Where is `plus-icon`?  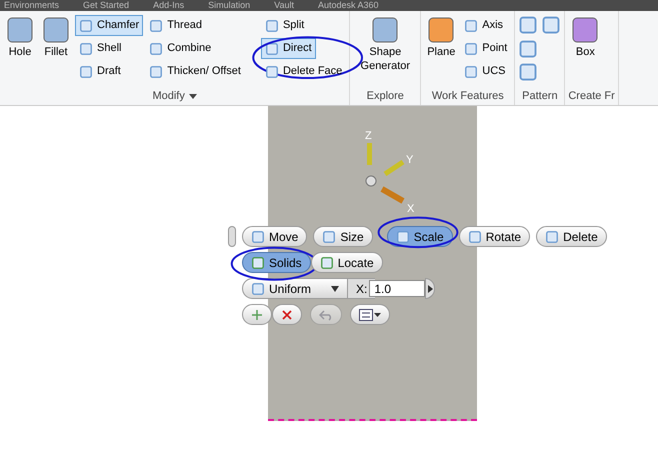
plus-icon is located at coordinates (257, 314).